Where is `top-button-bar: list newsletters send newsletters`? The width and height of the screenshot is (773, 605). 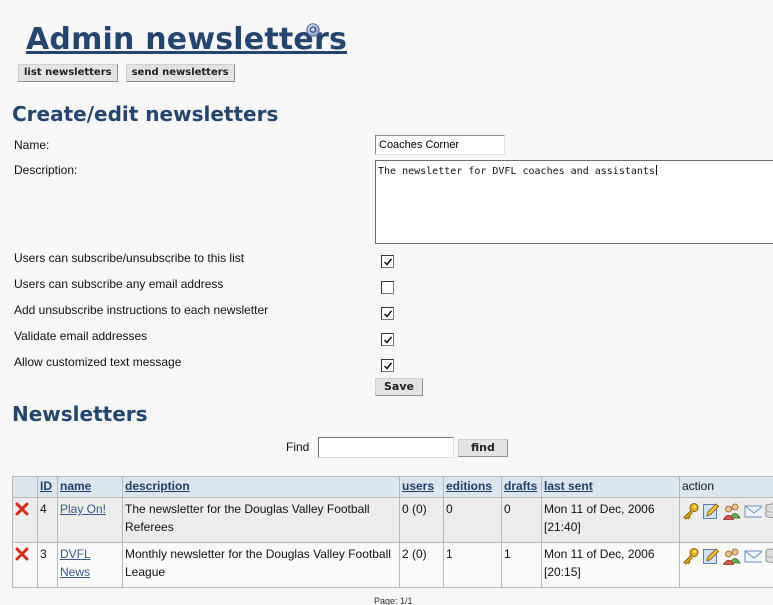 top-button-bar: list newsletters send newsletters is located at coordinates (126, 73).